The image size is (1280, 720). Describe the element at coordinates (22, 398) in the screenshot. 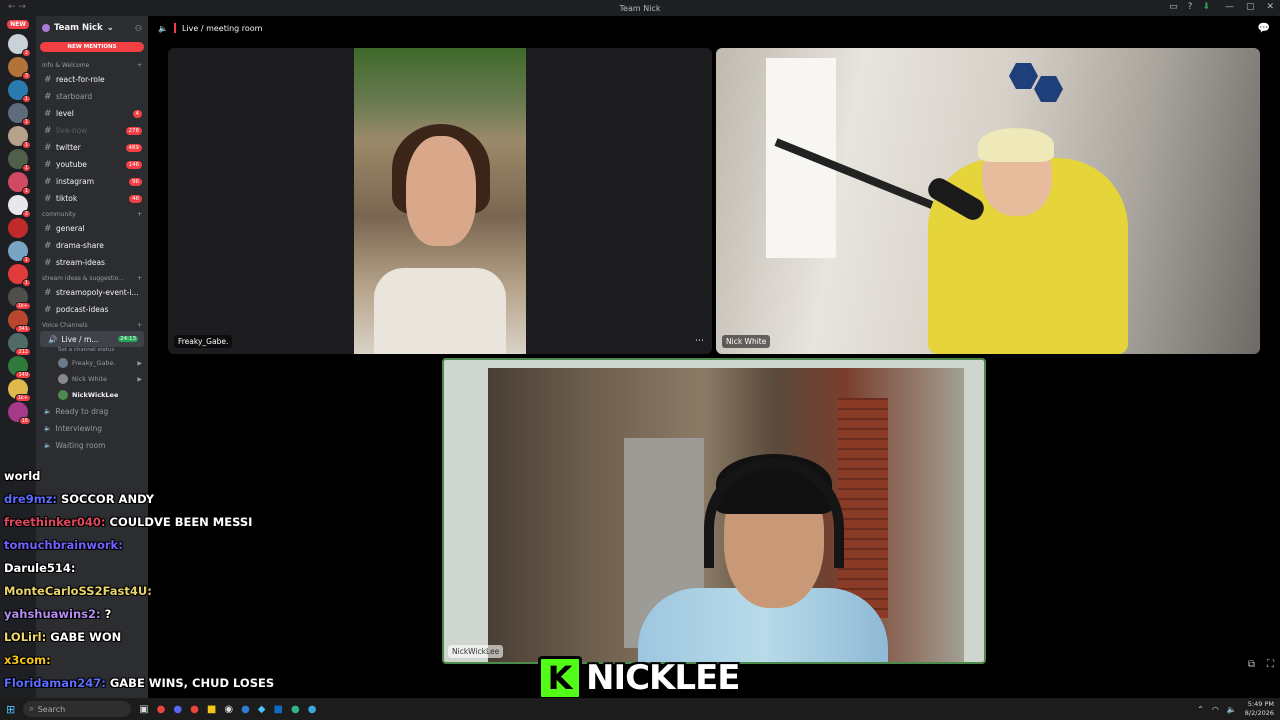

I see `server-badge: 1k+` at that location.